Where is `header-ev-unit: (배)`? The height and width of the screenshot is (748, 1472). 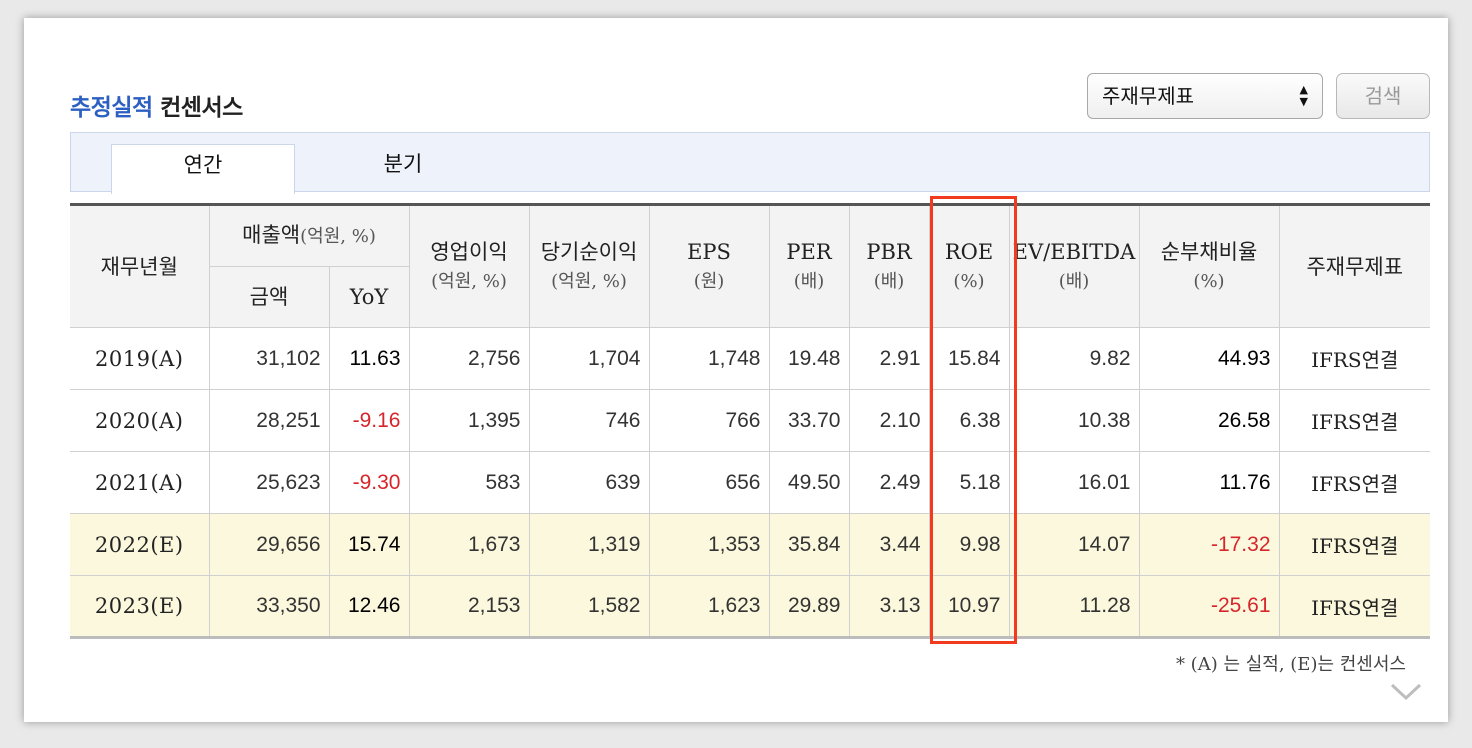 header-ev-unit: (배) is located at coordinates (1074, 281).